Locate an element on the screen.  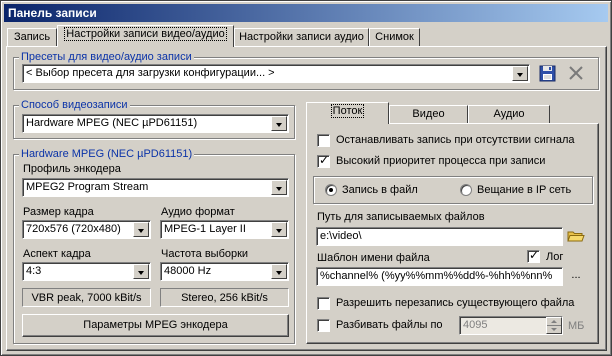
mpeg-encoder-params-button: Параметры MPEG энкодера is located at coordinates (155, 325).